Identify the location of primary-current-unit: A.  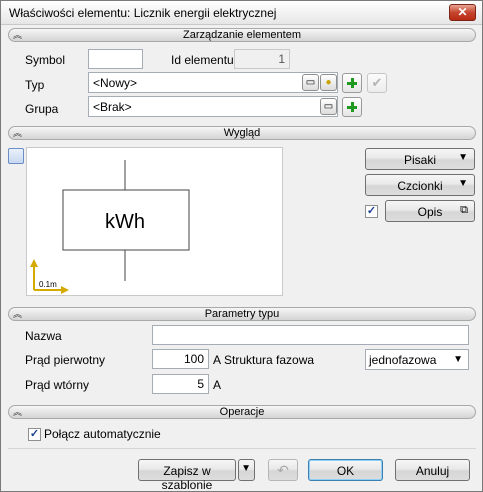
(217, 360).